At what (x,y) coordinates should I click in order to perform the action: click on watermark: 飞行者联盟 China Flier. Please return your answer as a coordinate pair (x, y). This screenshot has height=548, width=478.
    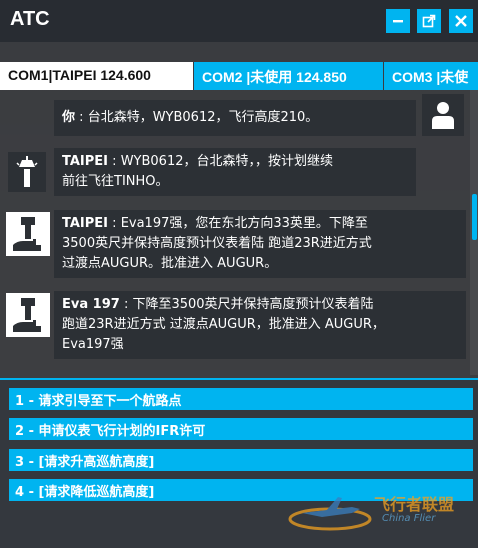
    Looking at the image, I should click on (377, 512).